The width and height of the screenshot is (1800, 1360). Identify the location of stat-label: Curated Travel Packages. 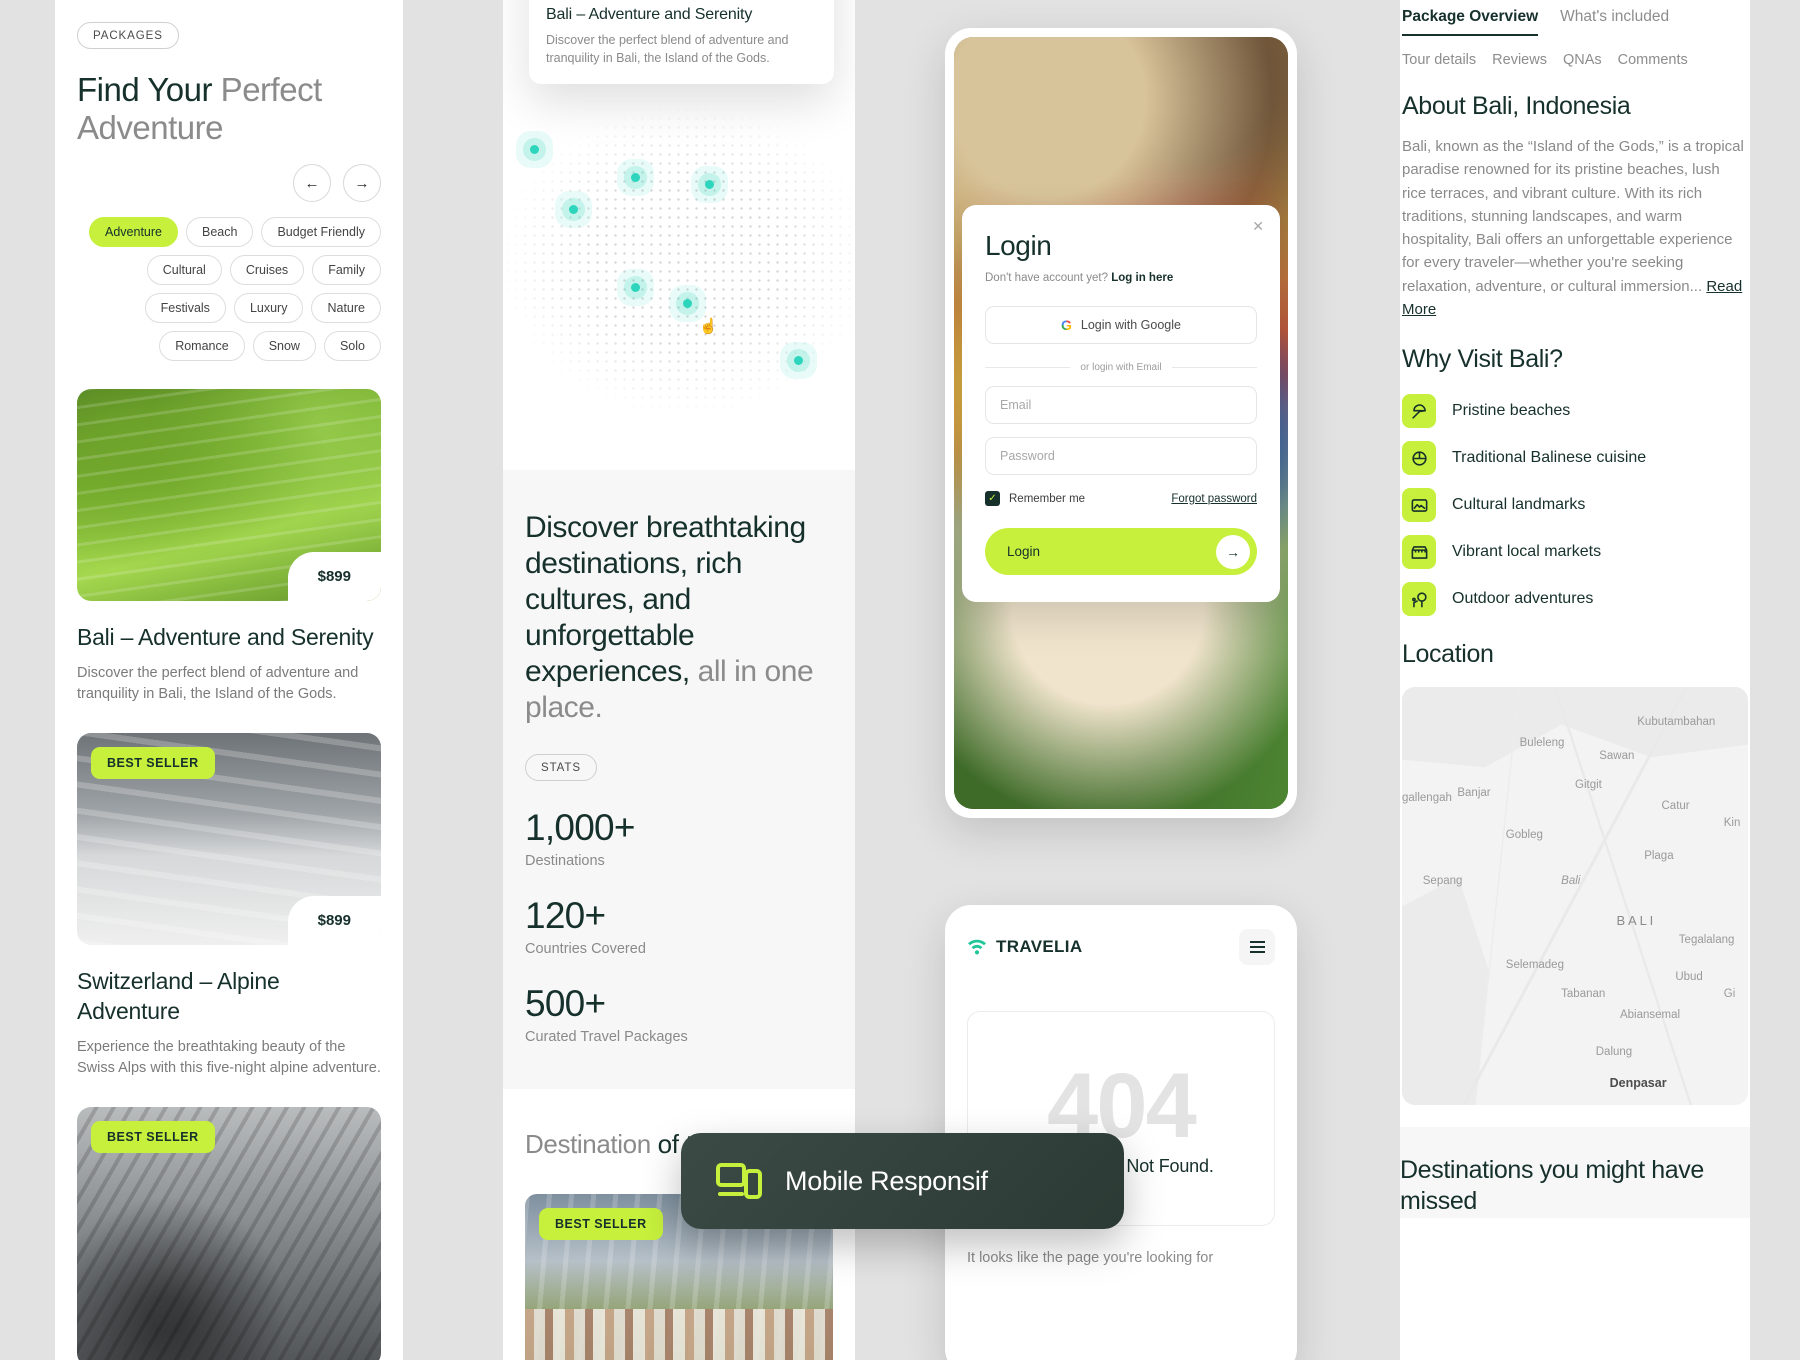
(606, 1037).